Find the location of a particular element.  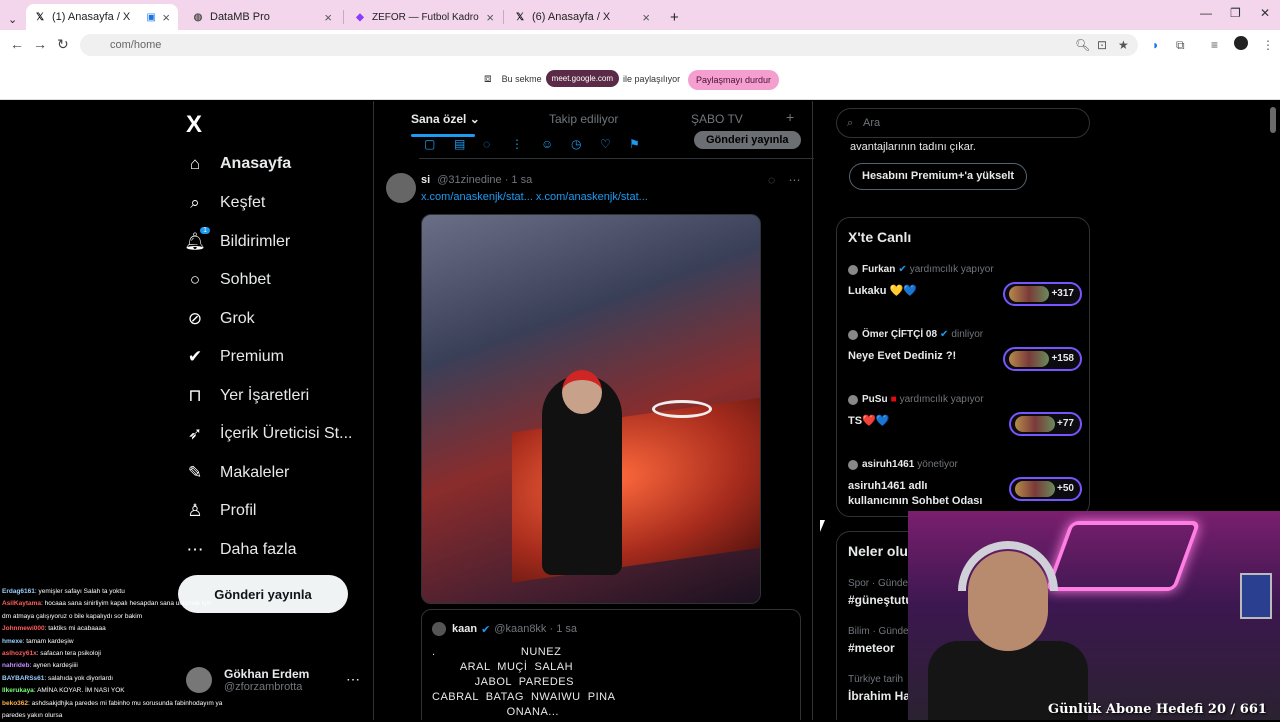

sidebar-item-chat: ○ Sohbet is located at coordinates (227, 280).